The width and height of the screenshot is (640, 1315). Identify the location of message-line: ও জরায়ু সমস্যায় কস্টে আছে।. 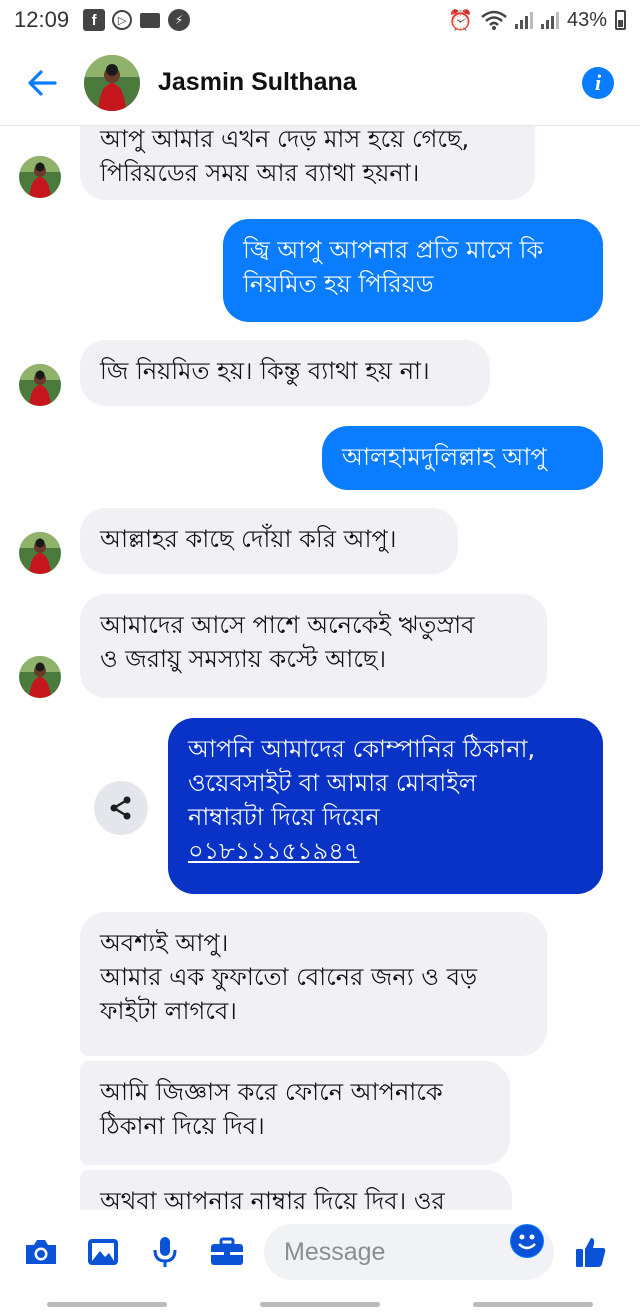
(243, 659).